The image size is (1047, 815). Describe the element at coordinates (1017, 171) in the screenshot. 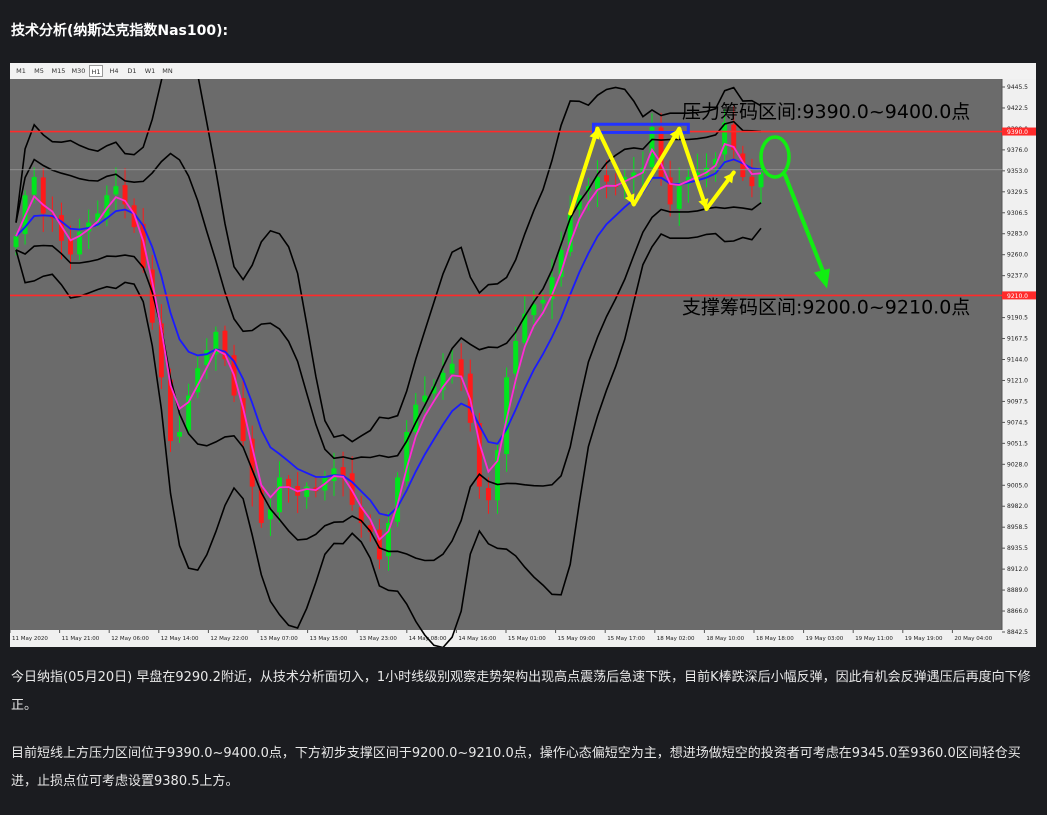

I see `y-tick-label: 9353.0` at that location.